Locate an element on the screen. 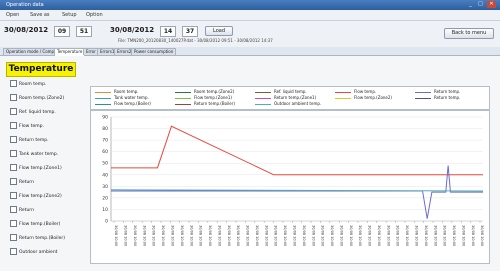  legend-label: Tank water temp. is located at coordinates (131, 97).